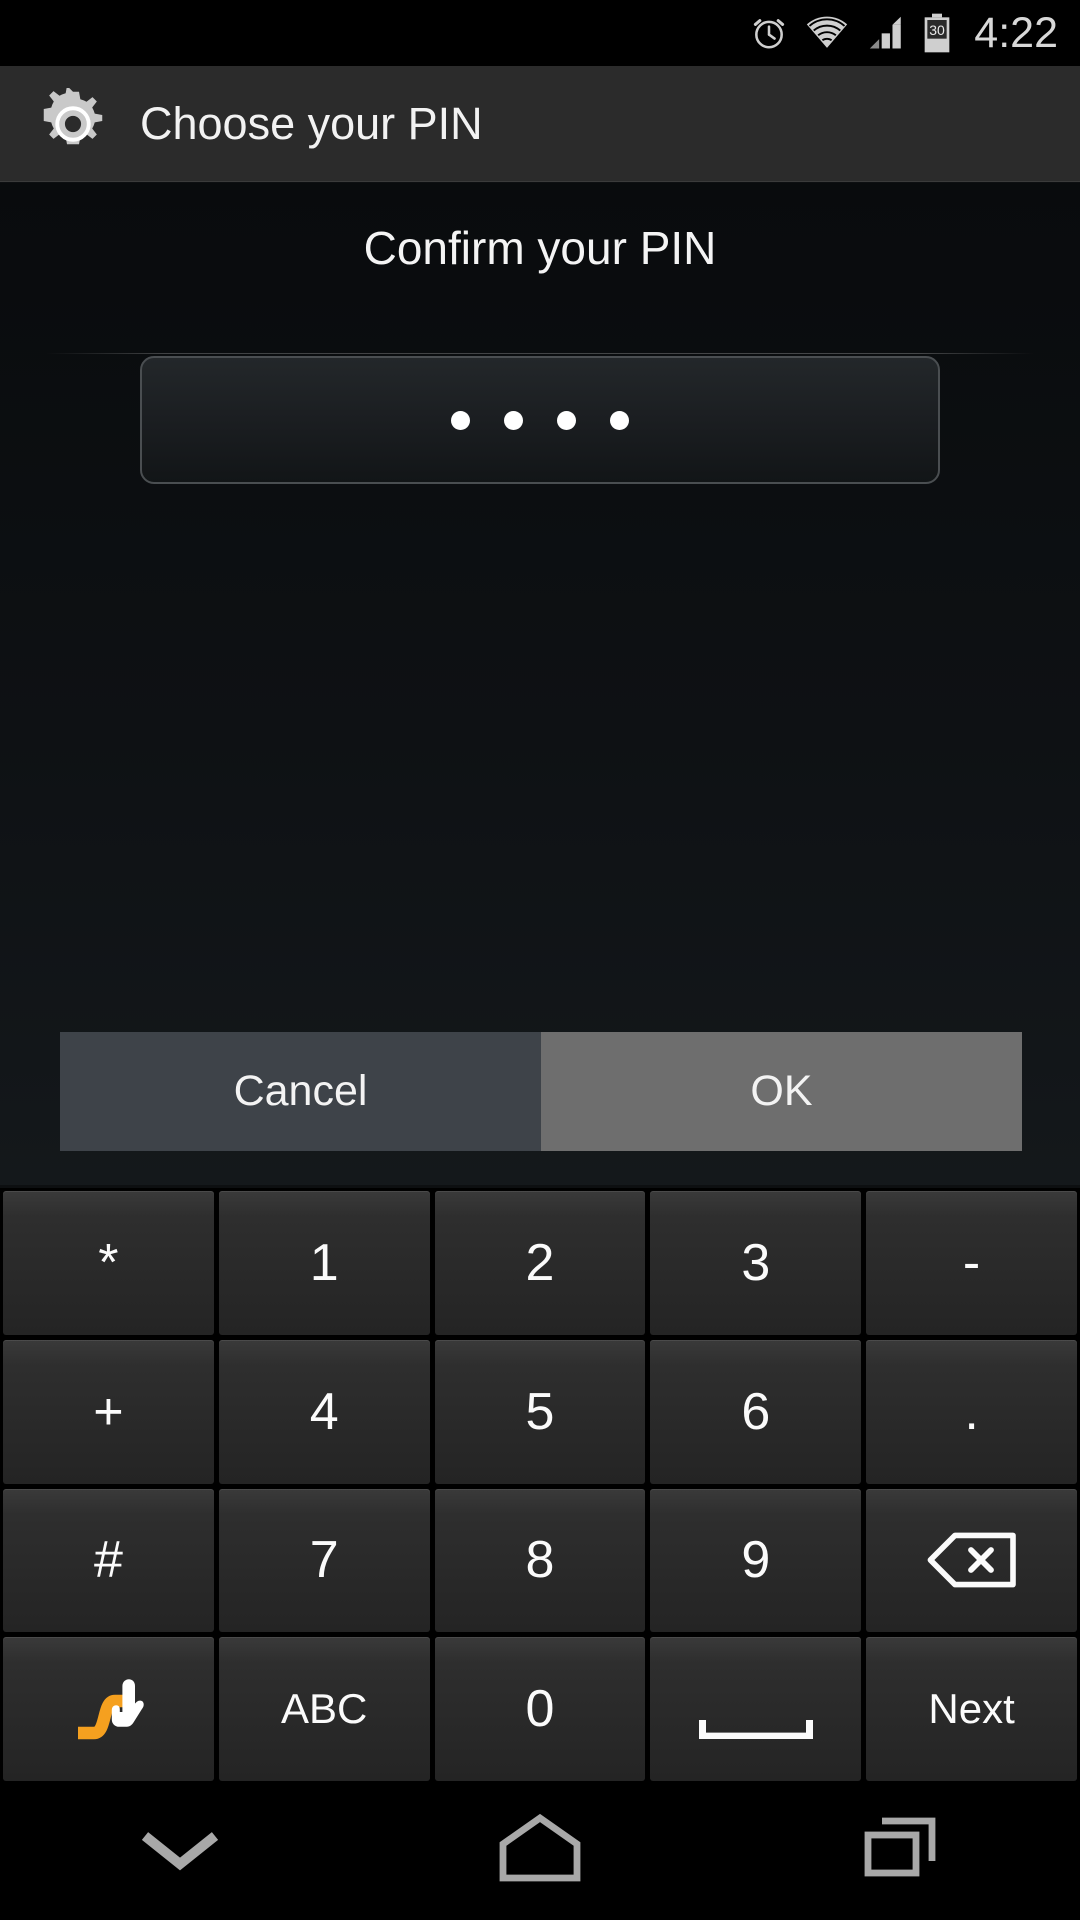 The width and height of the screenshot is (1080, 1920). What do you see at coordinates (1016, 32) in the screenshot?
I see `status-bar-clock: 4:22` at bounding box center [1016, 32].